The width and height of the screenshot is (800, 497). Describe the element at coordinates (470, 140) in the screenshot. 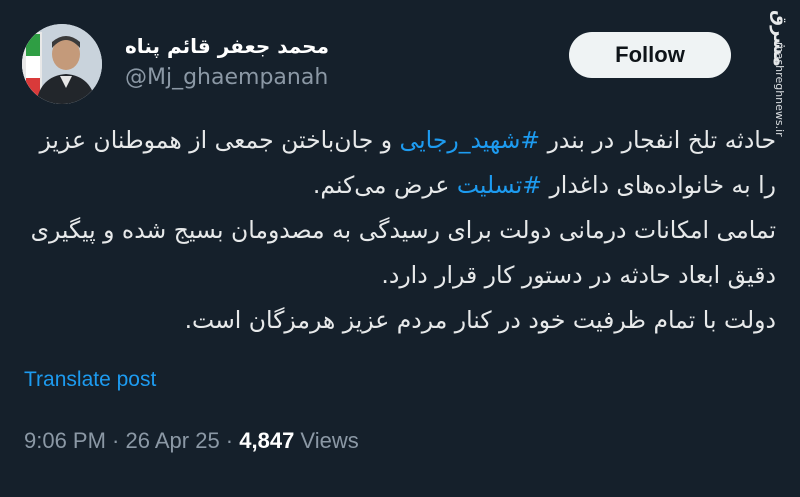

I see `hashtag-link: #شهید_رجایی` at that location.